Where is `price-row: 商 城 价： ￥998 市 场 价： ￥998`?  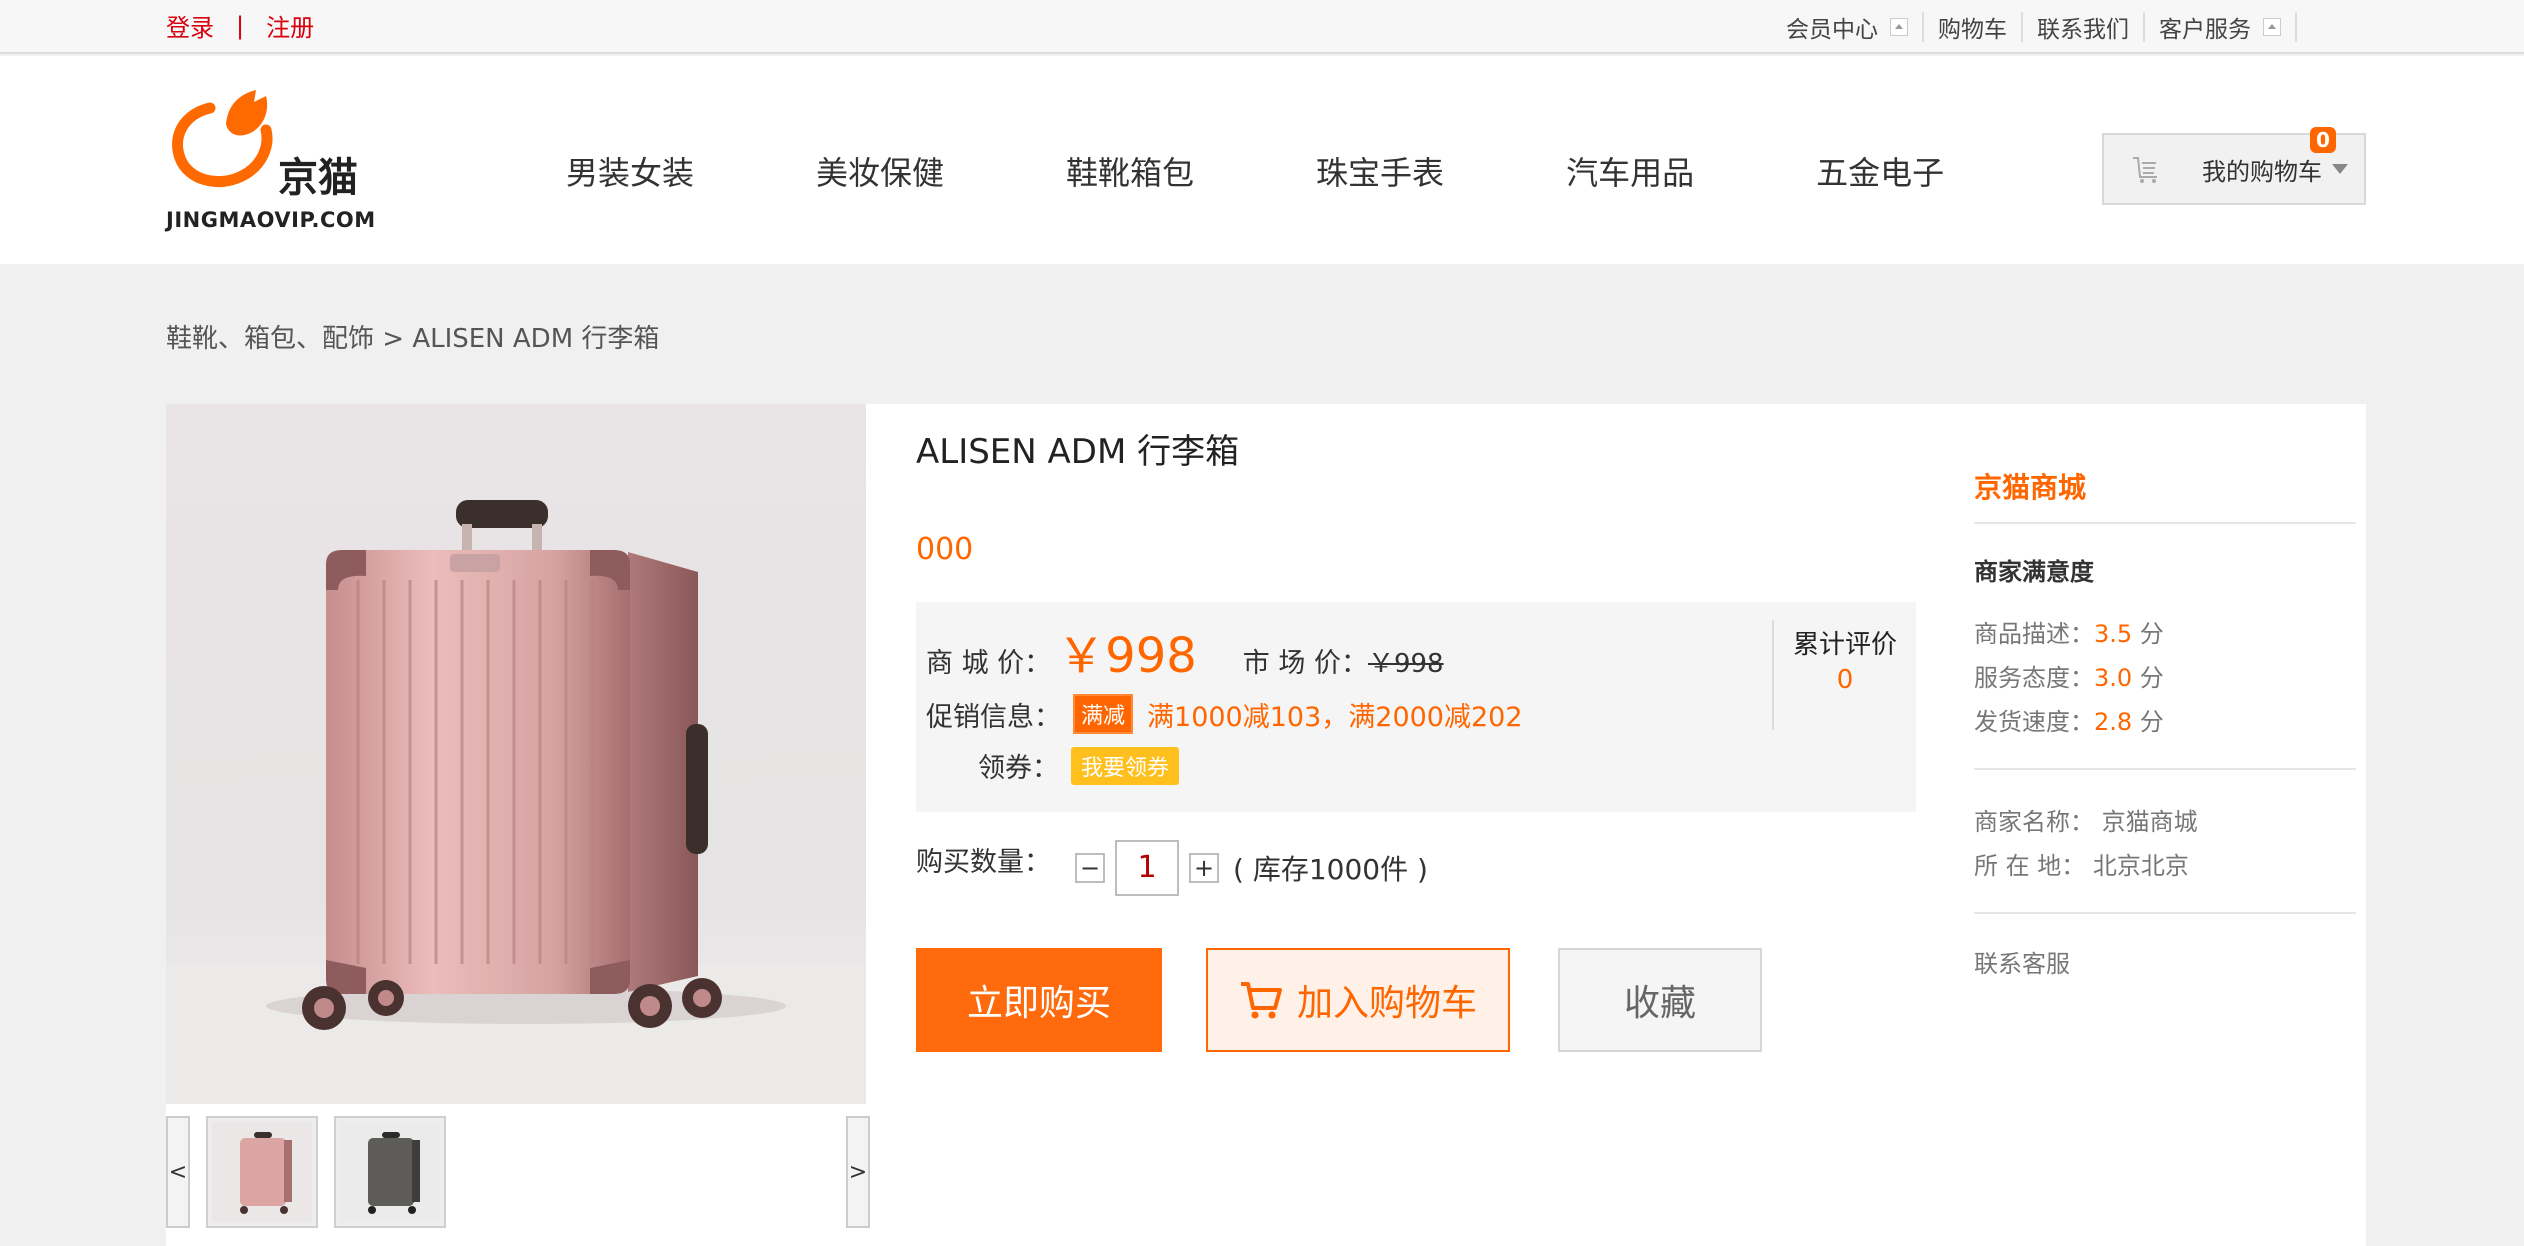 price-row: 商 城 价： ￥998 市 场 价： ￥998 is located at coordinates (1185, 651).